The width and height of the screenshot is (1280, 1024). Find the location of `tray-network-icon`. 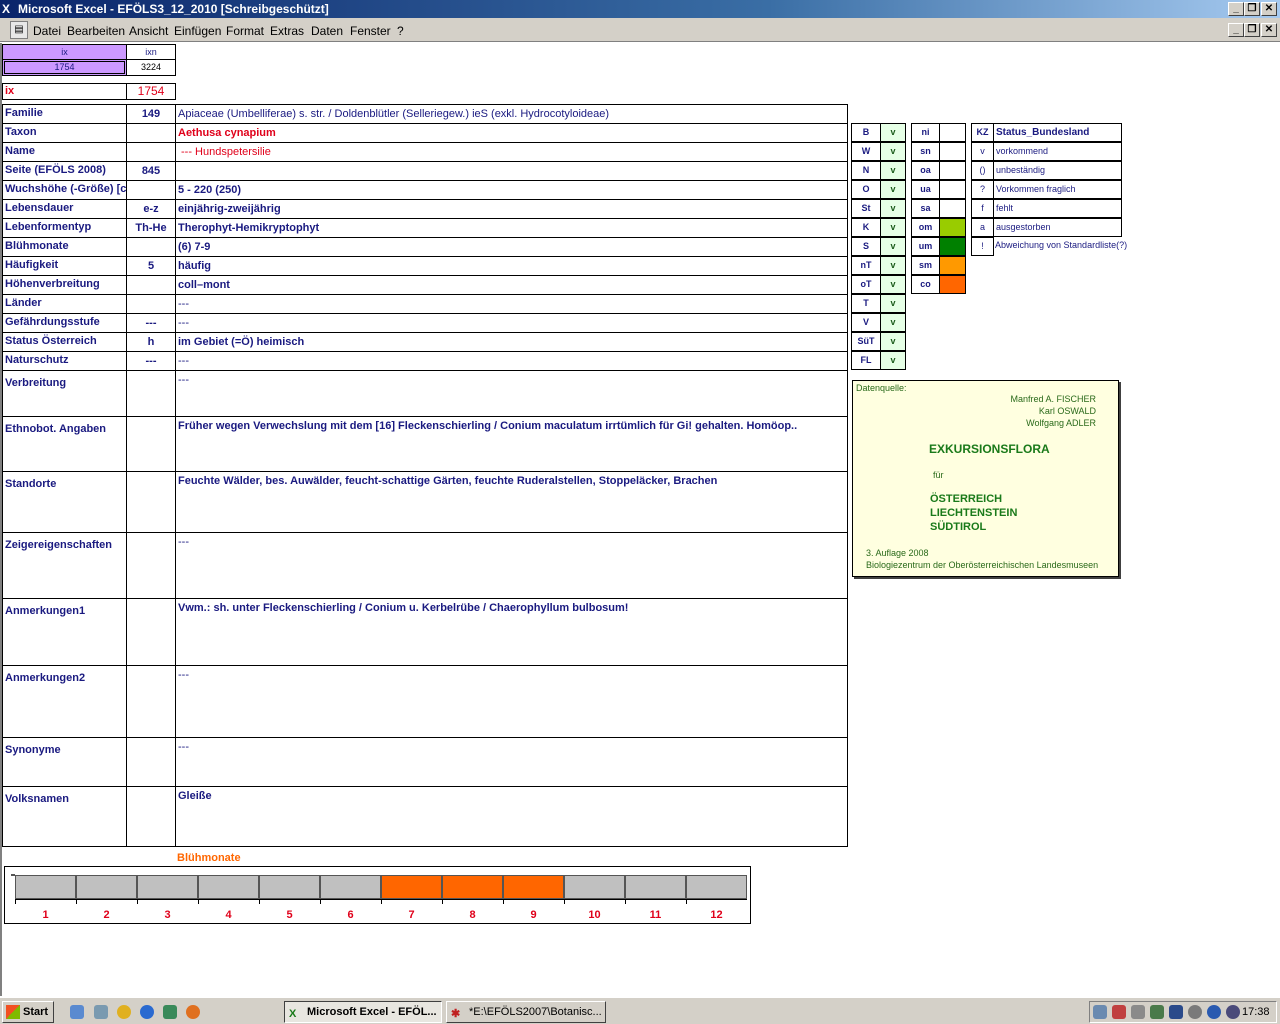

tray-network-icon is located at coordinates (1100, 1012).